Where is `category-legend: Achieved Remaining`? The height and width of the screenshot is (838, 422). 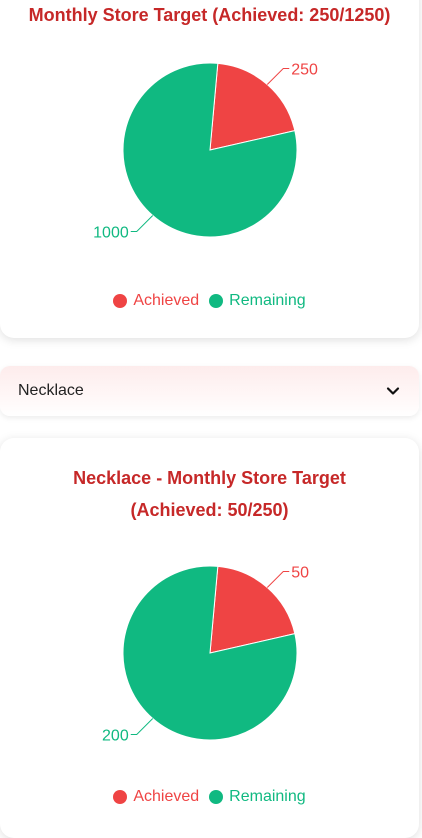
category-legend: Achieved Remaining is located at coordinates (209, 797).